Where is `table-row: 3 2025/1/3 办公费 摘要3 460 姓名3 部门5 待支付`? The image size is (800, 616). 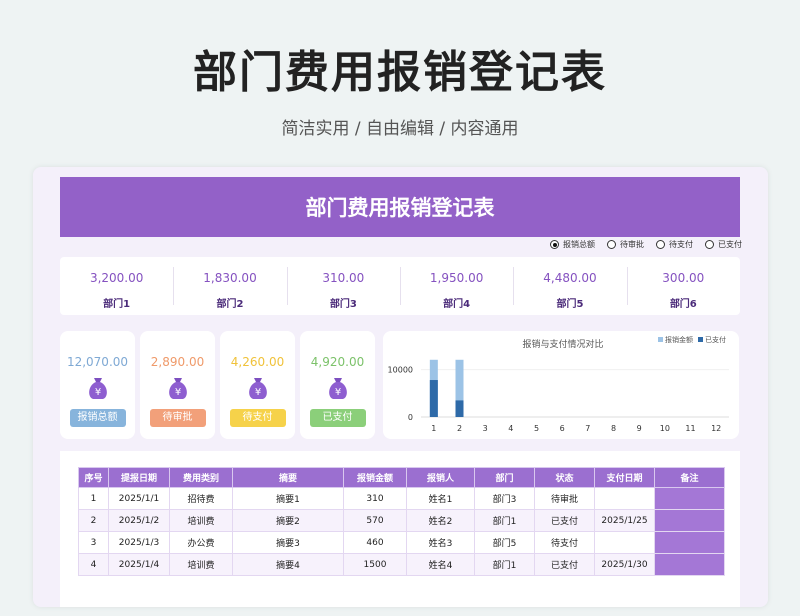 table-row: 3 2025/1/3 办公费 摘要3 460 姓名3 部门5 待支付 is located at coordinates (401, 542).